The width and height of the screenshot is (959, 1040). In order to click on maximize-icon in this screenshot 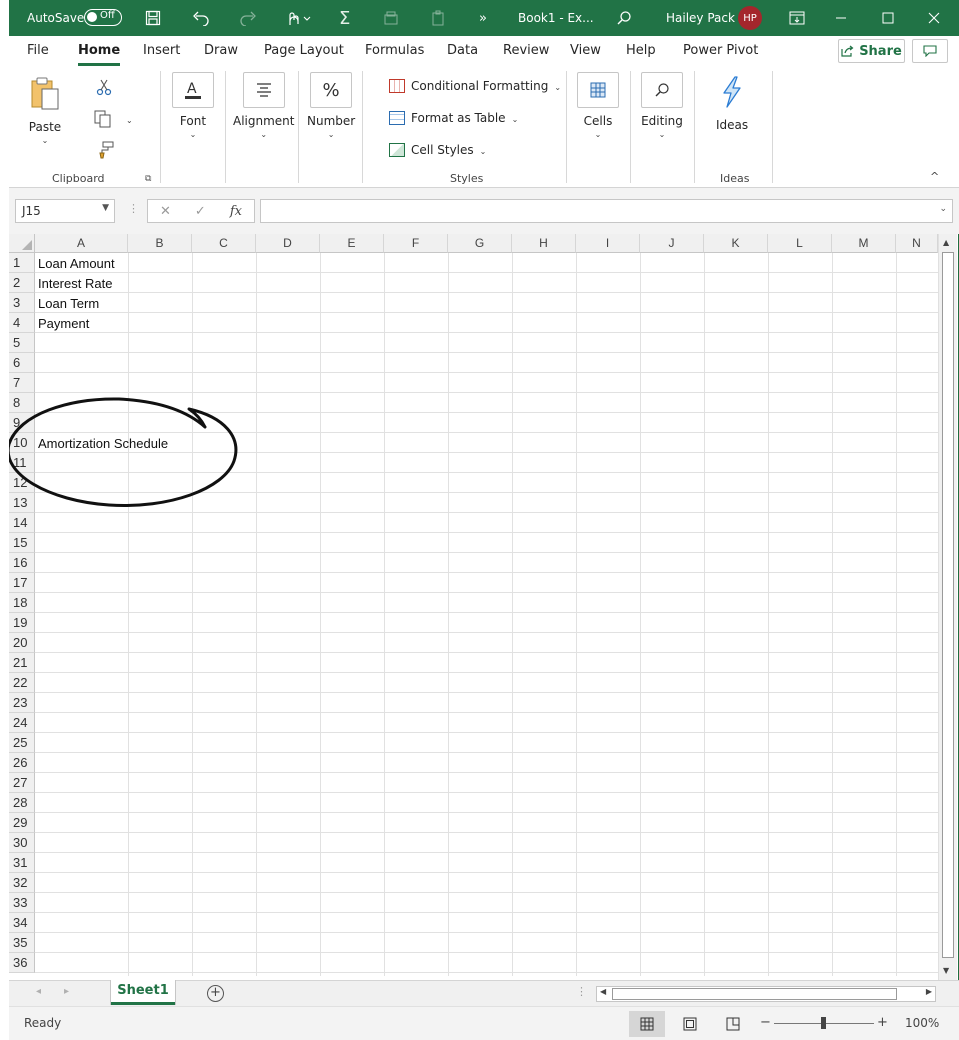, I will do `click(888, 18)`.